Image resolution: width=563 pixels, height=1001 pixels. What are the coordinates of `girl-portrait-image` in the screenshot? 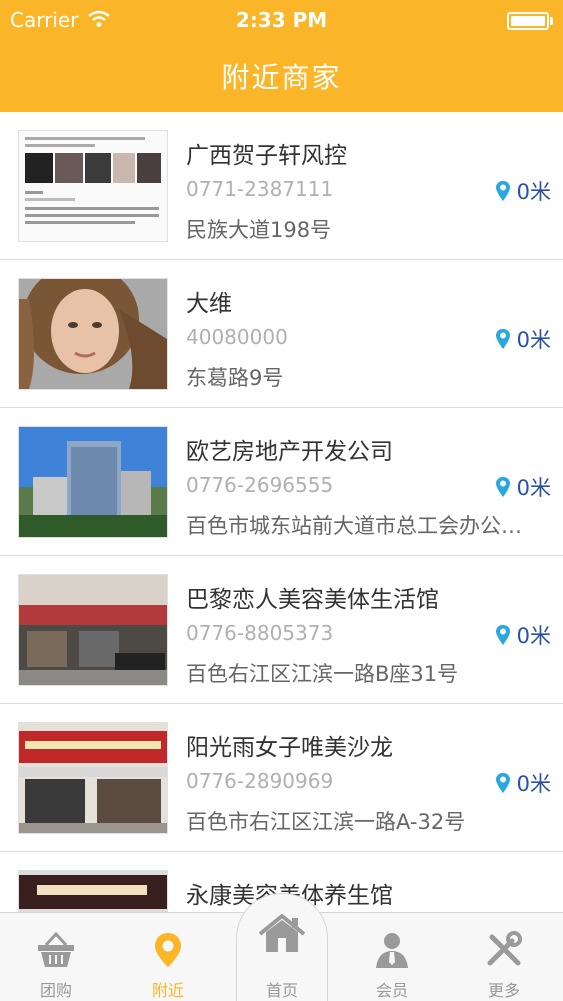 It's located at (93, 334).